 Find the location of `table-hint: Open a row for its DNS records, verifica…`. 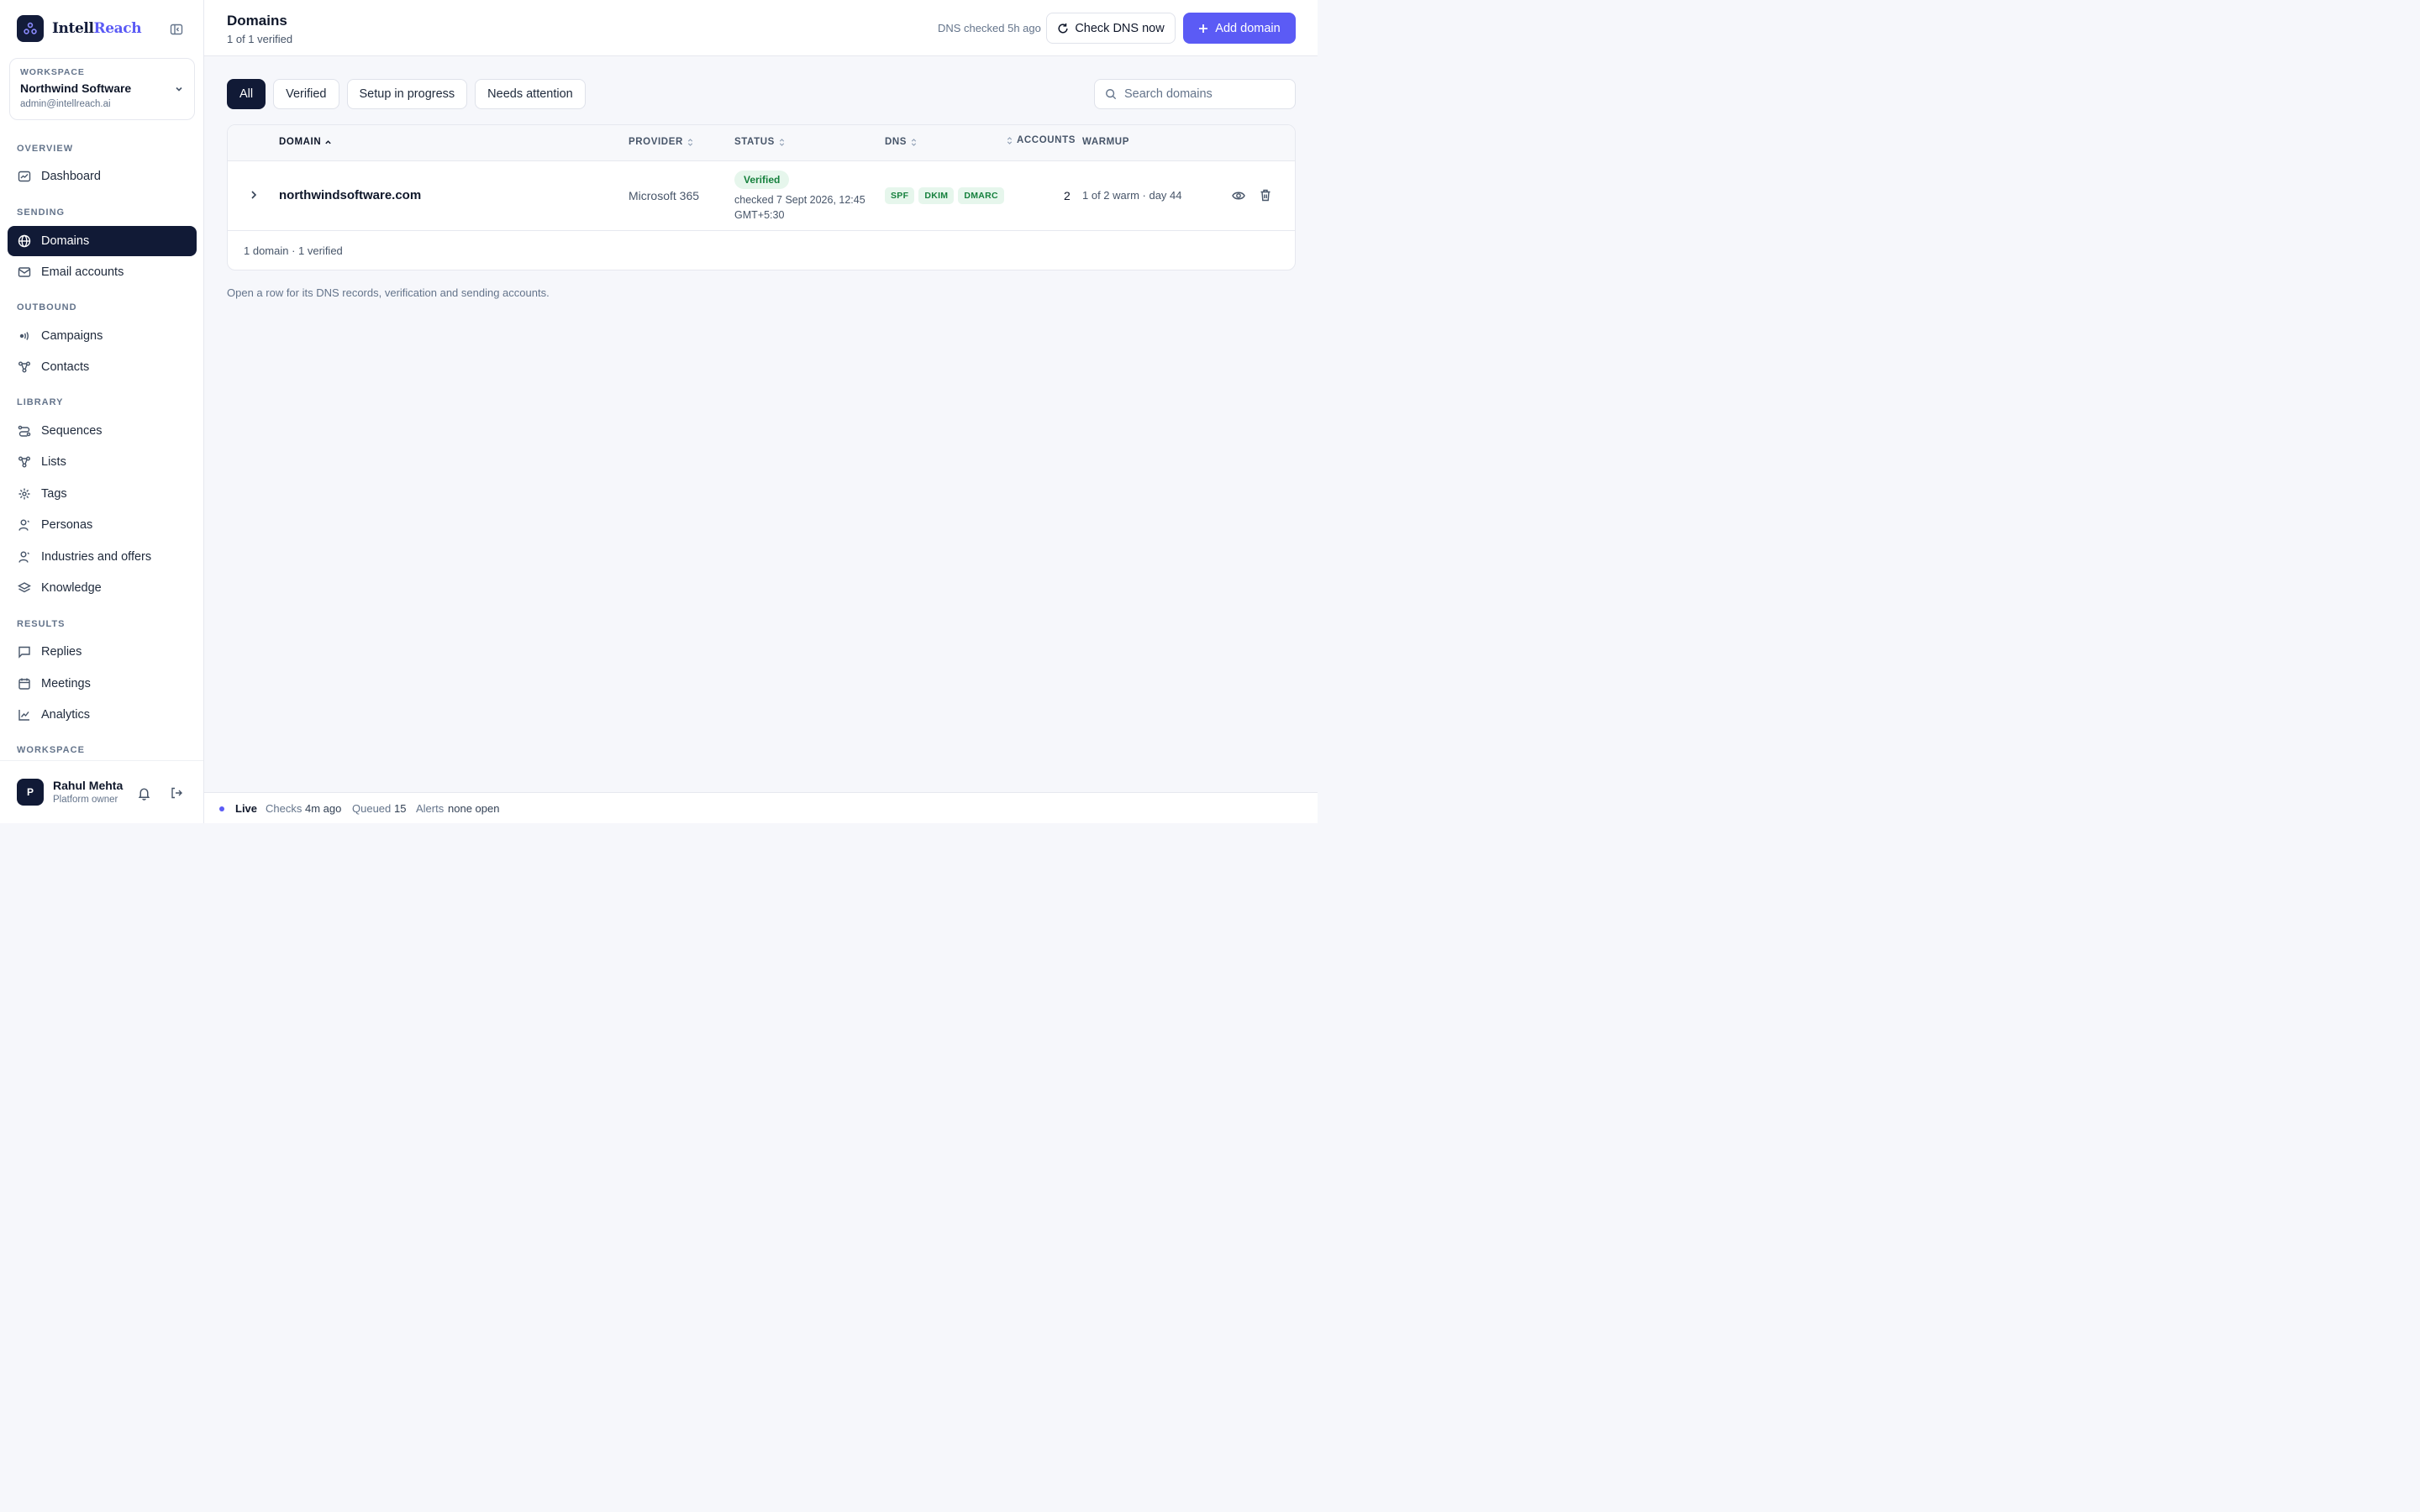

table-hint: Open a row for its DNS records, verifica… is located at coordinates (389, 292).